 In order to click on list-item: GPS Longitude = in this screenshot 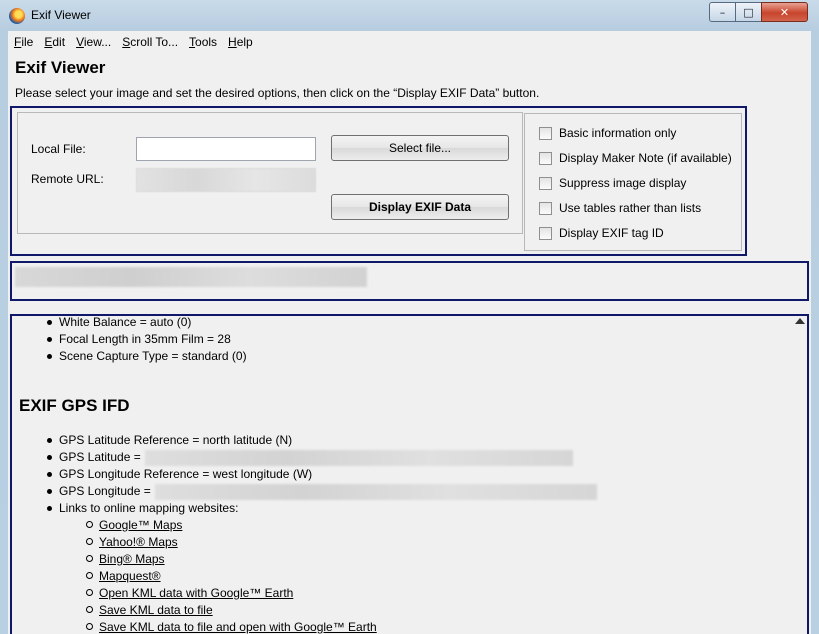, I will do `click(322, 492)`.